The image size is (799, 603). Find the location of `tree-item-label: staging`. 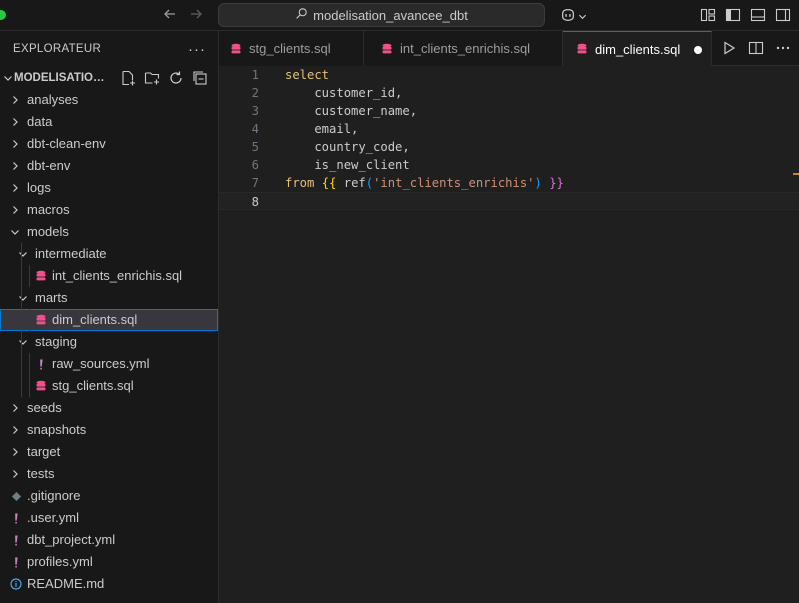

tree-item-label: staging is located at coordinates (56, 341).